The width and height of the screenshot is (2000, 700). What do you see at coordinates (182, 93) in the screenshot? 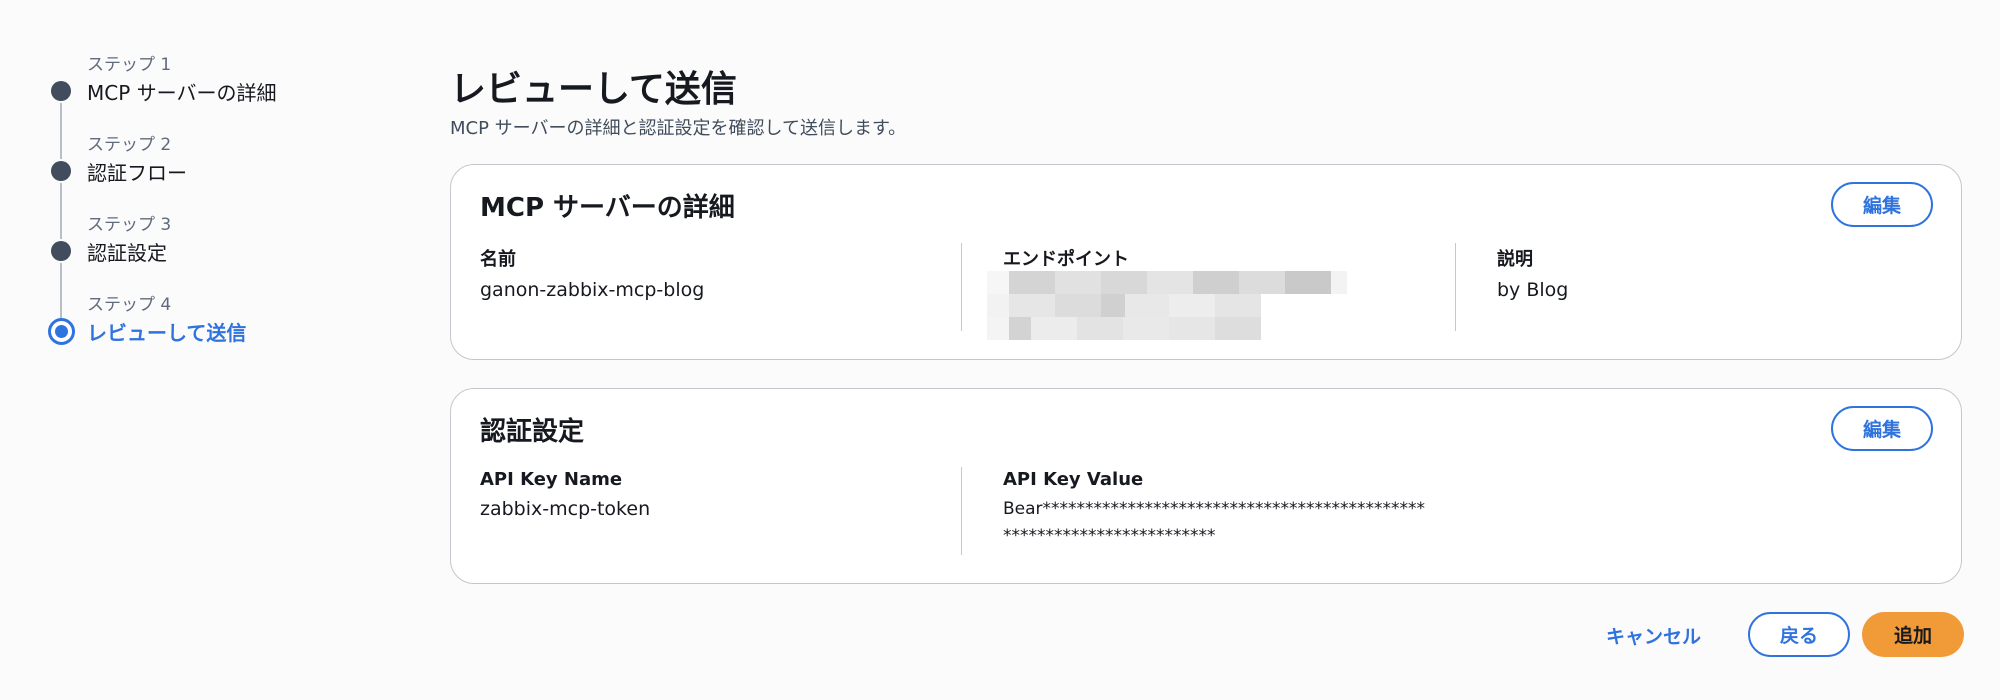
I see `step-1-title: MCP サーバーの詳細` at bounding box center [182, 93].